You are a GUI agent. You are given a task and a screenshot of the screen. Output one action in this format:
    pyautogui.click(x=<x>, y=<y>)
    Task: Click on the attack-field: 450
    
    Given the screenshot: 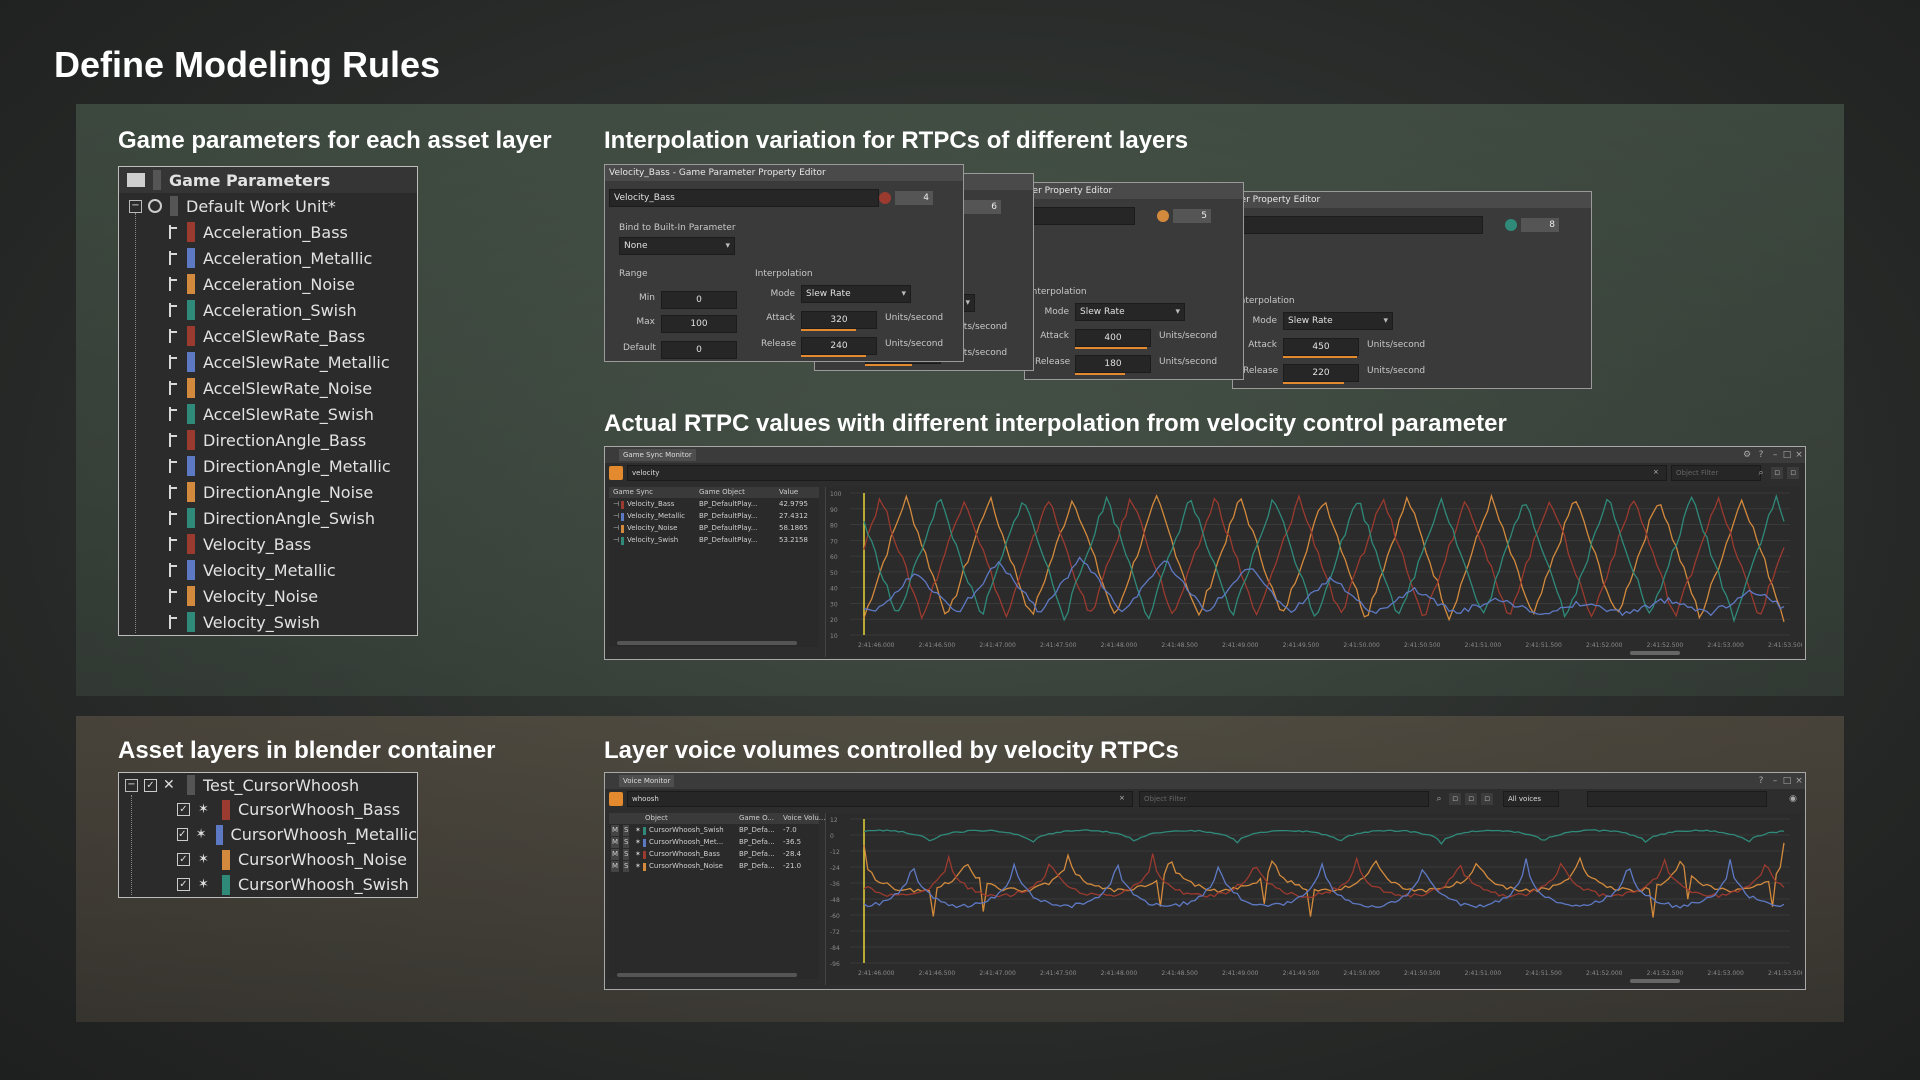 What is the action you would take?
    pyautogui.click(x=1321, y=347)
    